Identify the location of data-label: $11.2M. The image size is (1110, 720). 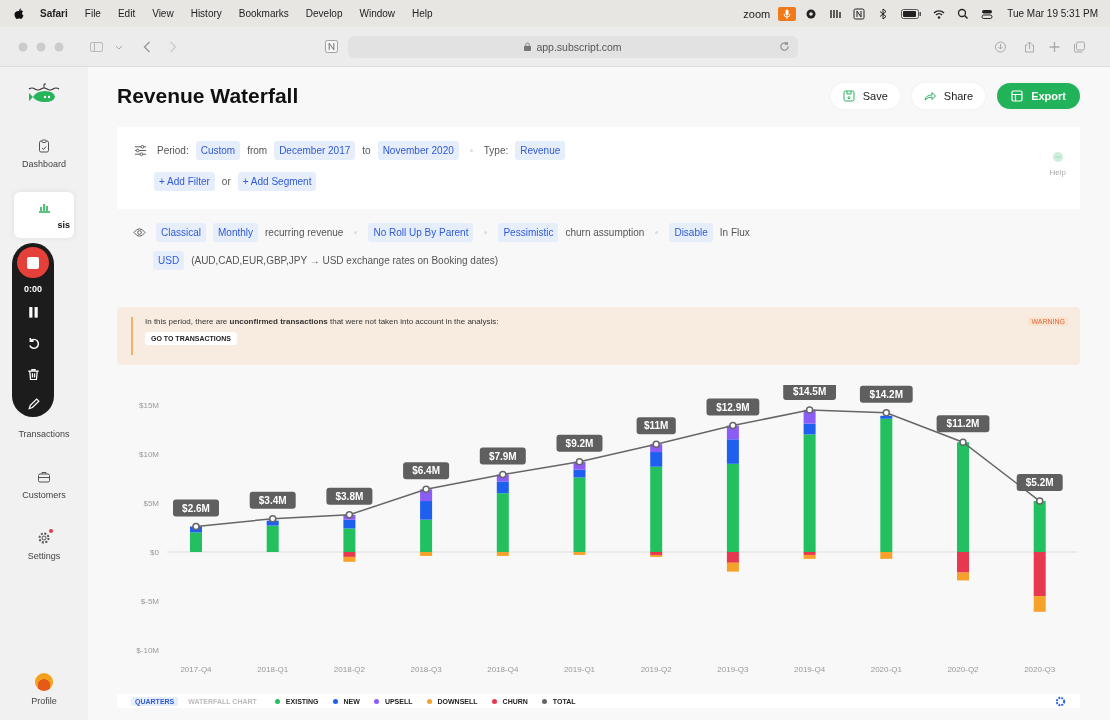
(963, 424).